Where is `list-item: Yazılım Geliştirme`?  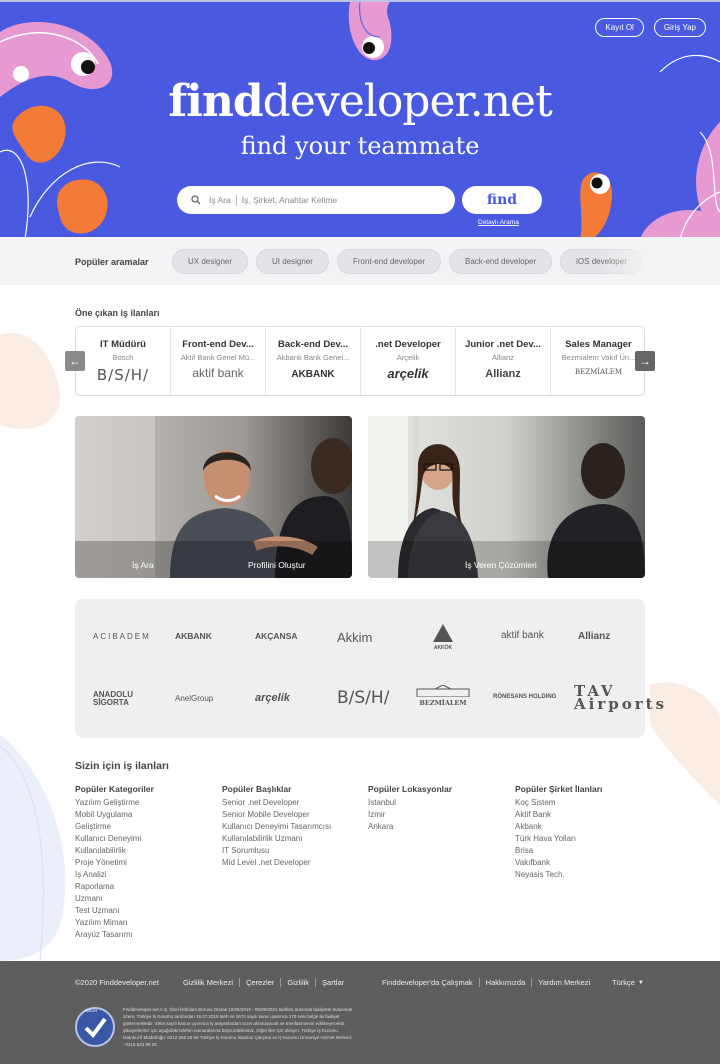 list-item: Yazılım Geliştirme is located at coordinates (114, 803).